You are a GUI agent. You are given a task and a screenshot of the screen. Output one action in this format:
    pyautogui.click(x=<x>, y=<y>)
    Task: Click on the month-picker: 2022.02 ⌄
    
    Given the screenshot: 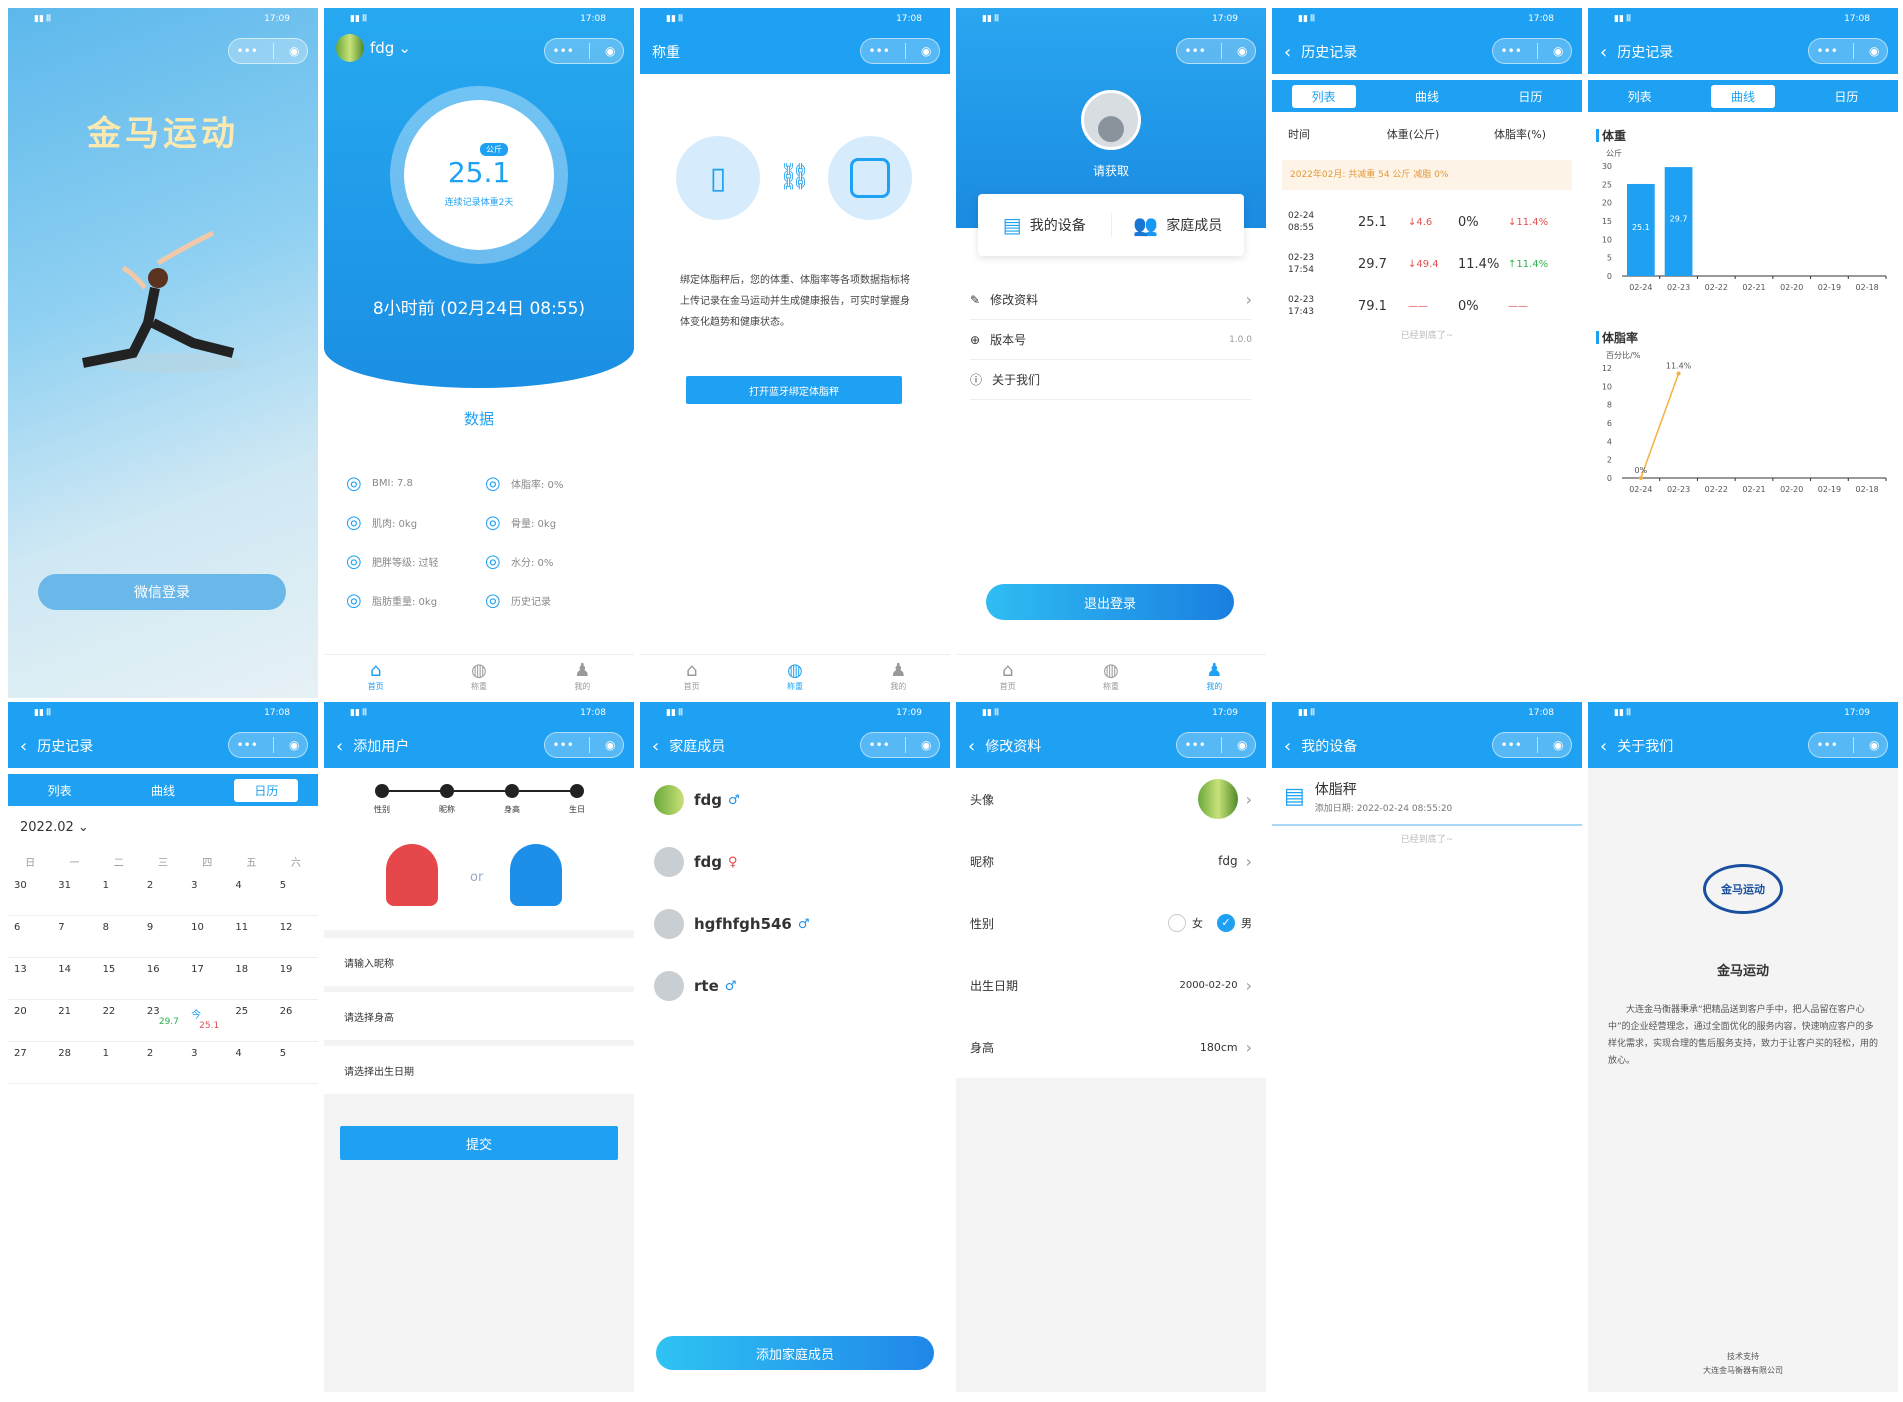 What is the action you would take?
    pyautogui.click(x=54, y=827)
    